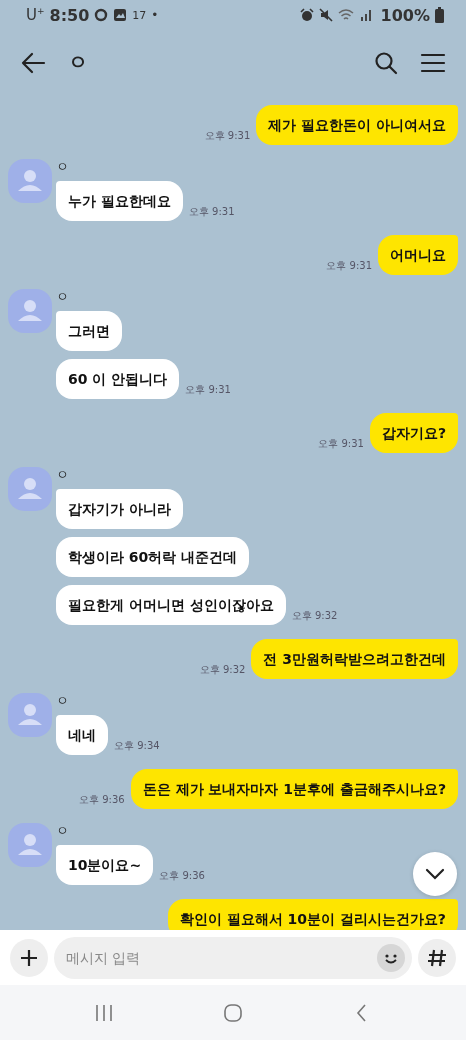  Describe the element at coordinates (118, 379) in the screenshot. I see `message-bubble: 60 이 안됩니다` at that location.